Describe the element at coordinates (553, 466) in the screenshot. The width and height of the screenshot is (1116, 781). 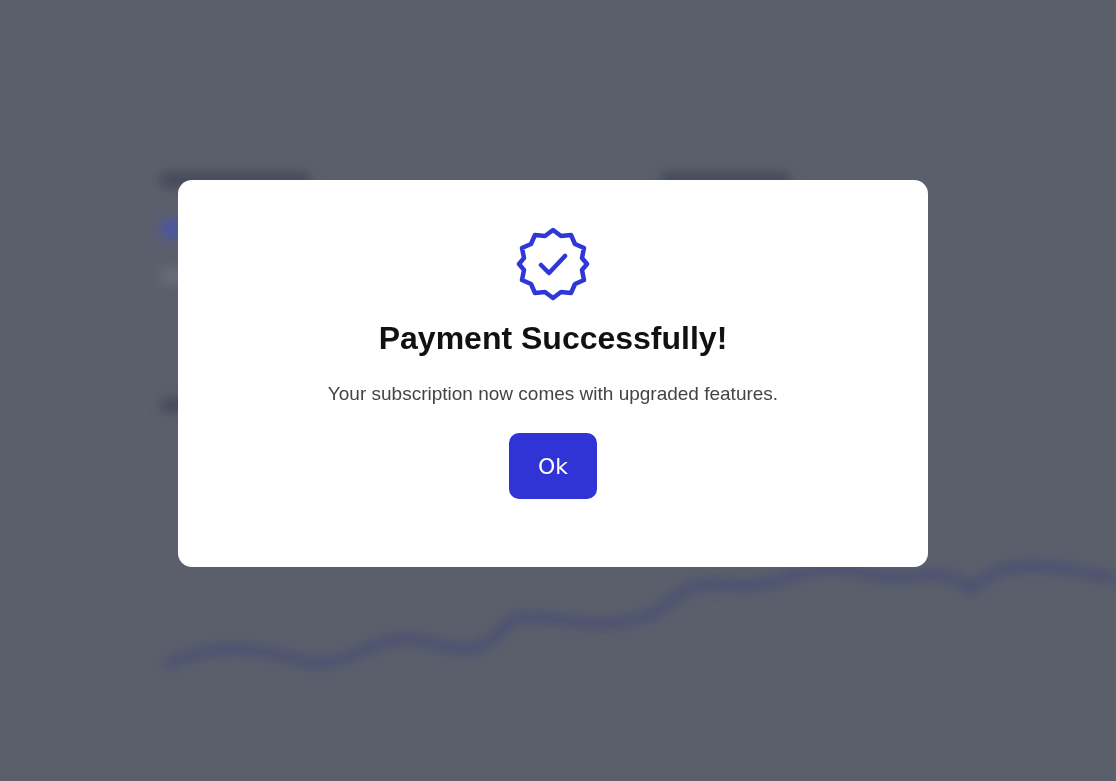
I see `ok-button: Ok` at that location.